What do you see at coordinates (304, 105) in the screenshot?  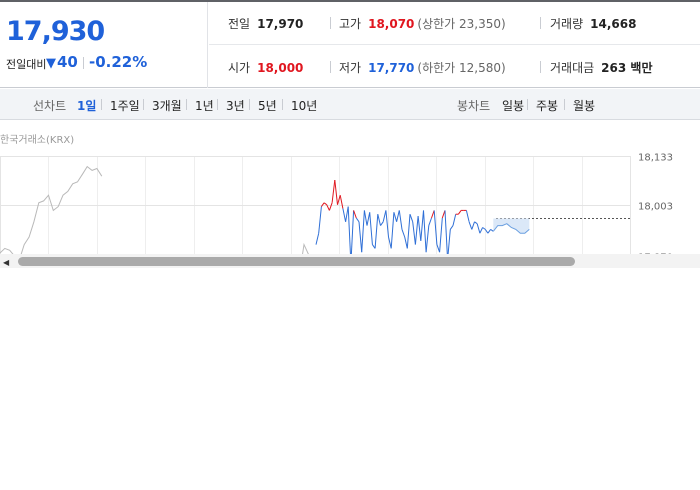 I see `tab-10y: 10년` at bounding box center [304, 105].